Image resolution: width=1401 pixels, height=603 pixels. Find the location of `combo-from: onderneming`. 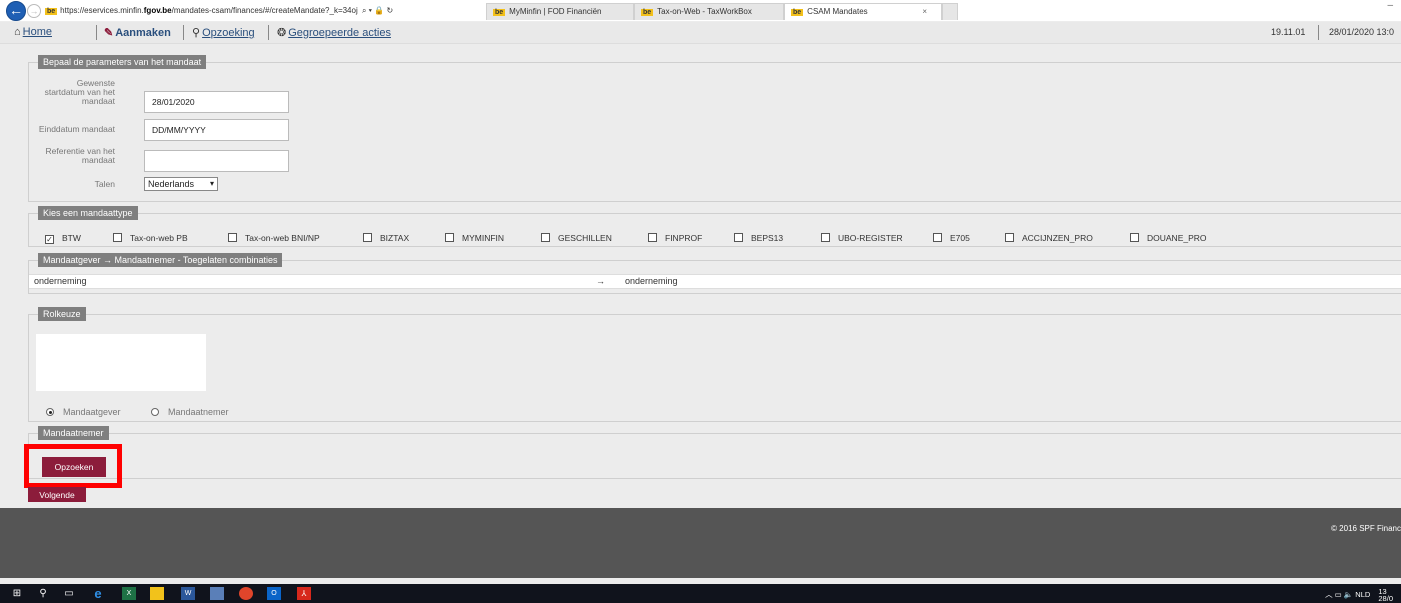

combo-from: onderneming is located at coordinates (60, 281).